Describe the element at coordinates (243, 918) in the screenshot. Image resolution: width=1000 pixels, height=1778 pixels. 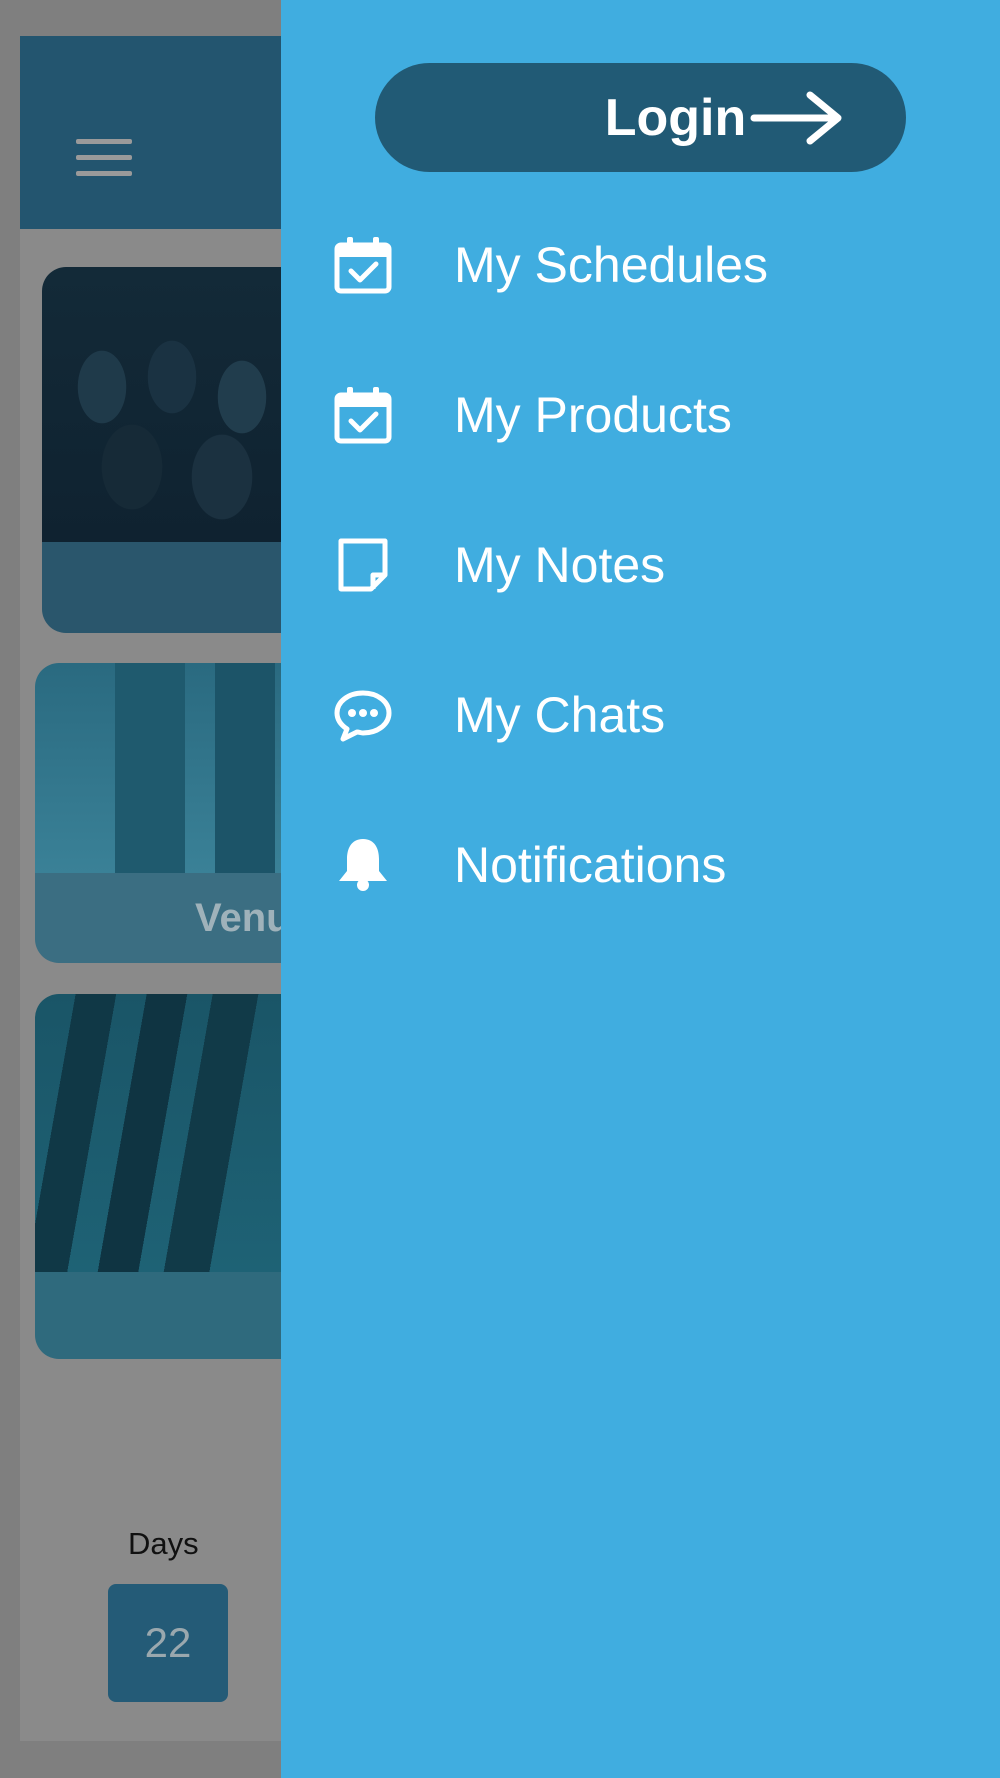
I see `card-caption: Venu` at that location.